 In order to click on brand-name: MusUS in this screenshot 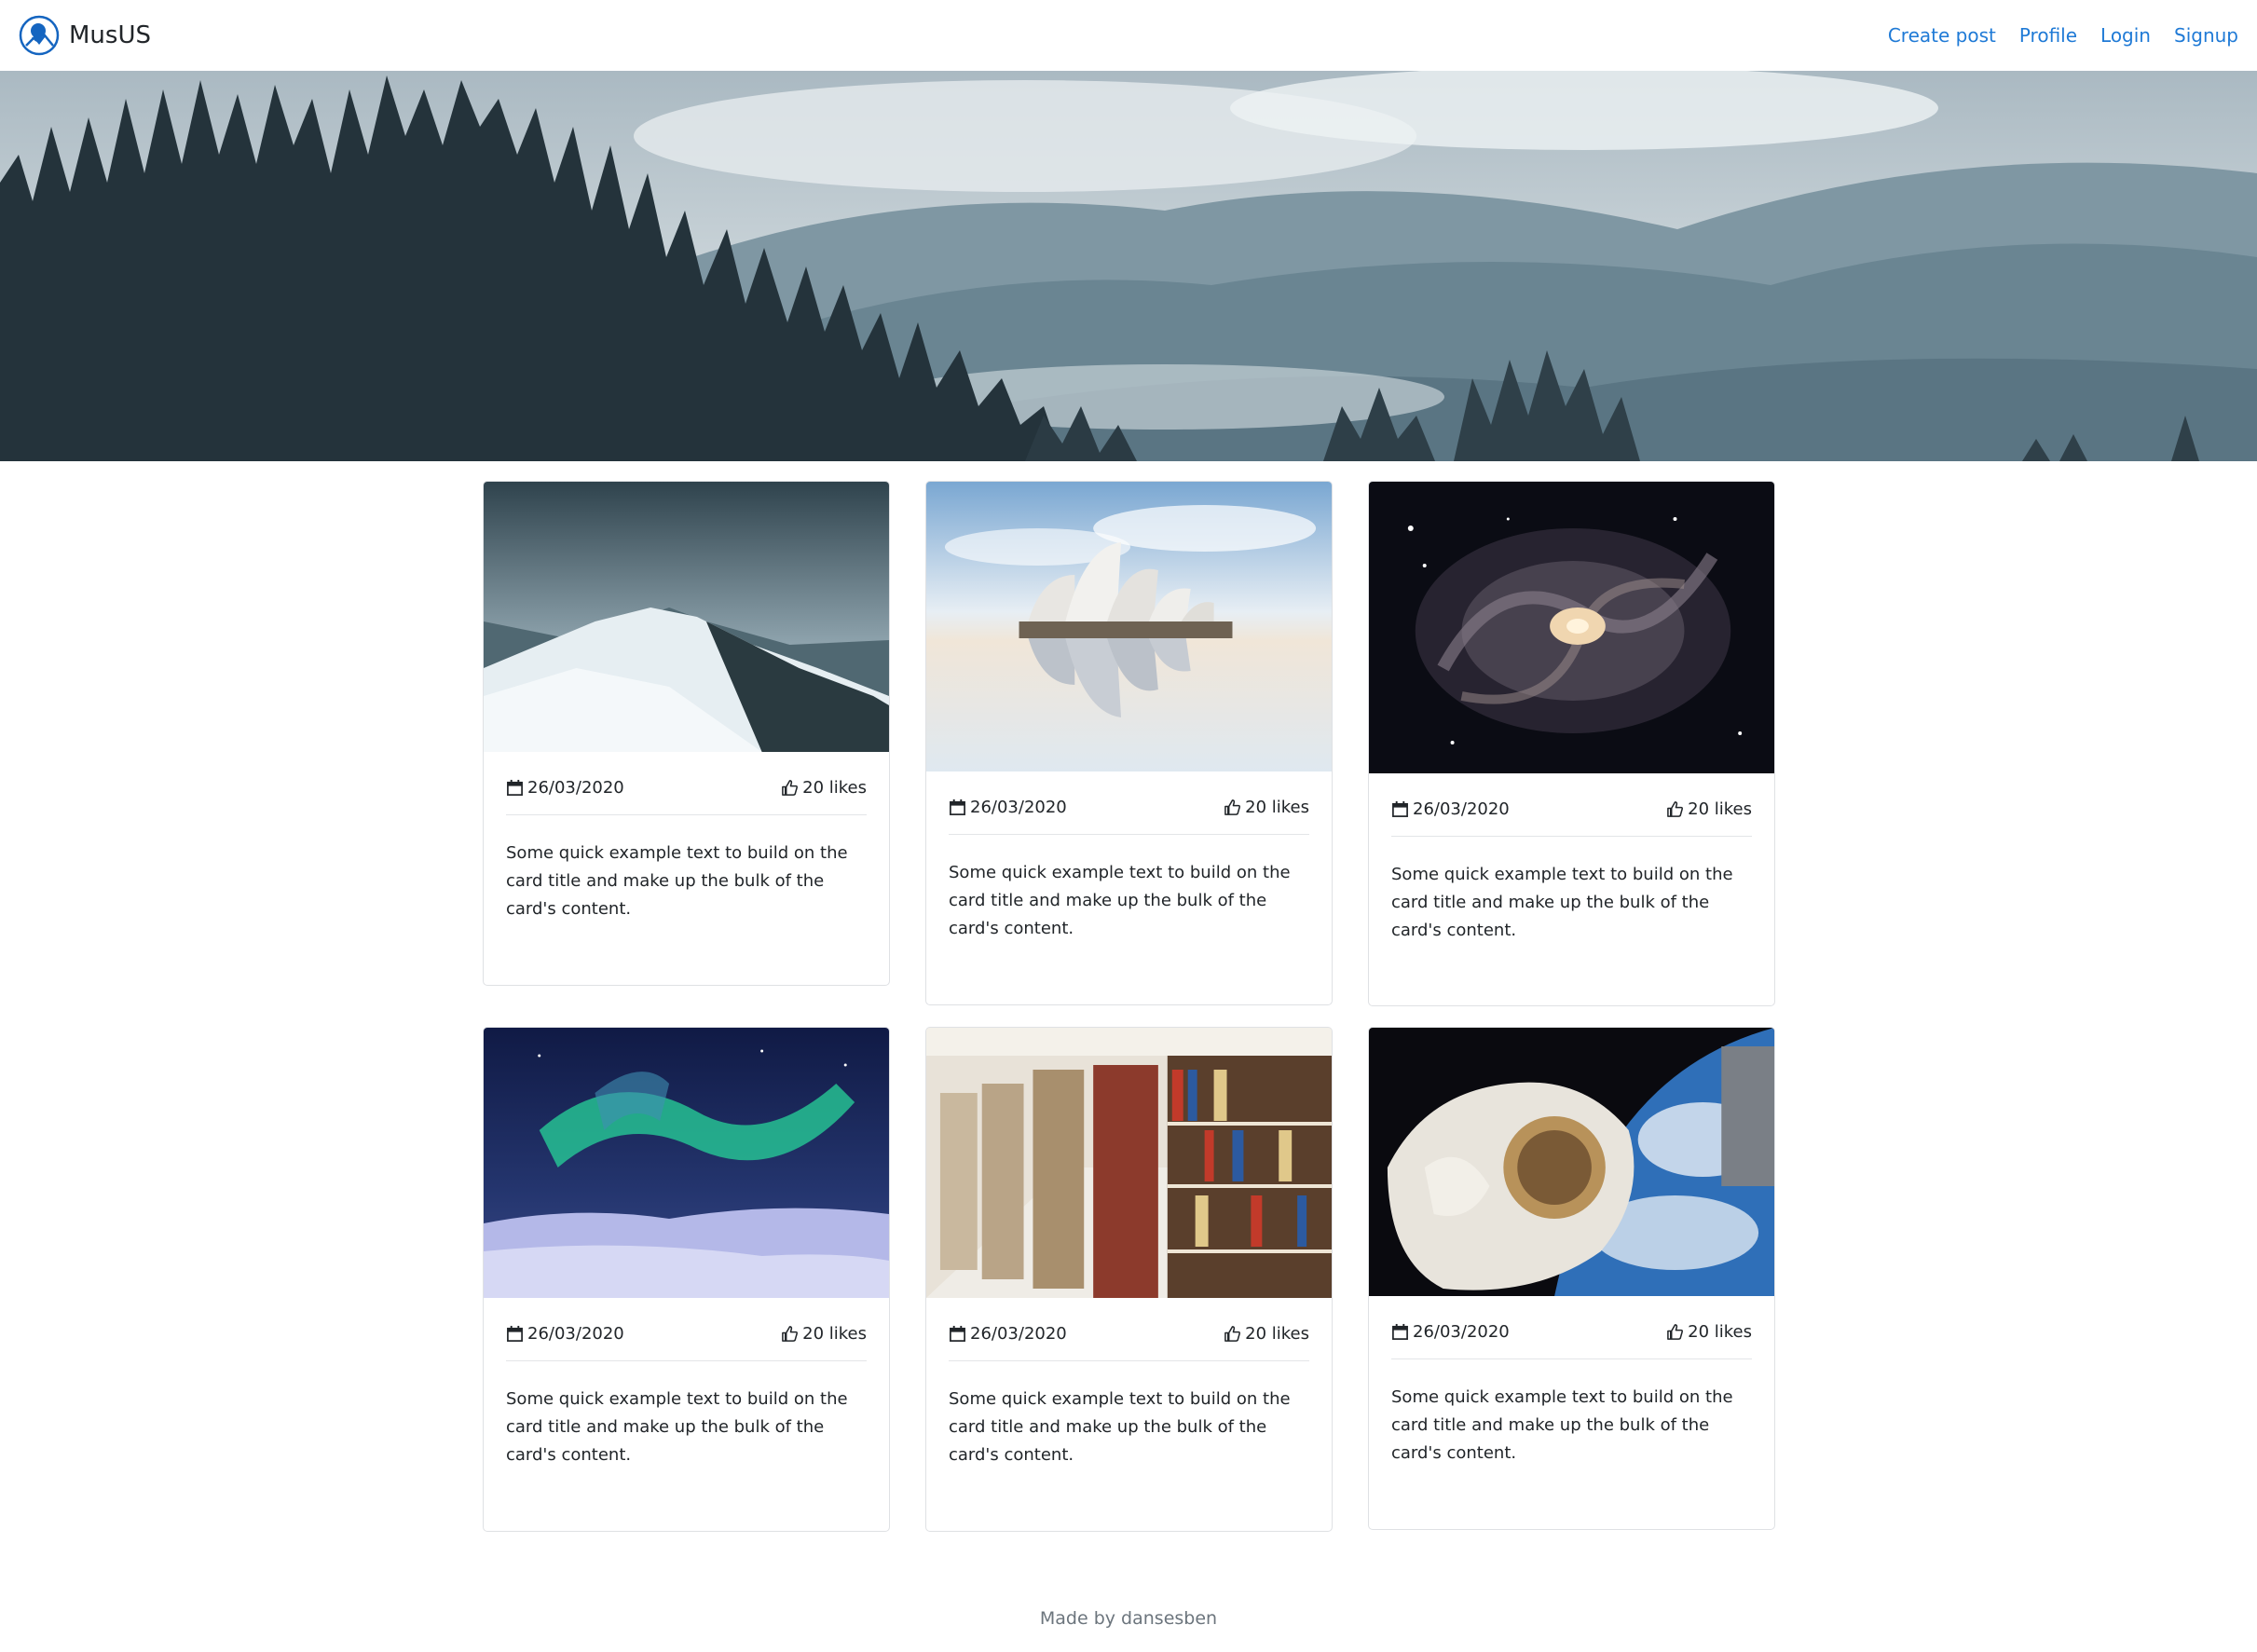, I will do `click(110, 35)`.